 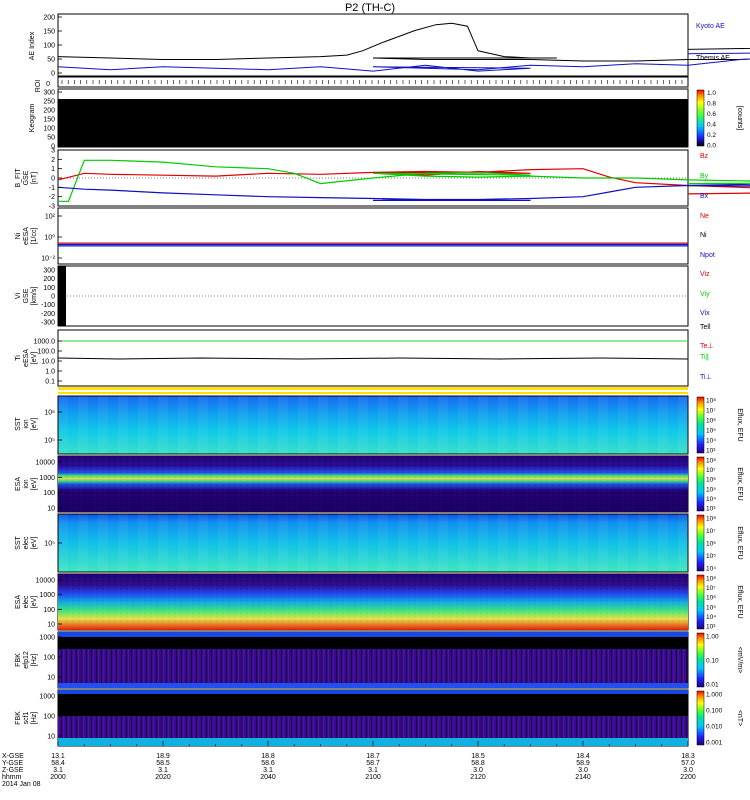 What do you see at coordinates (373, 763) in the screenshot?
I see `xaxis-col-3-row-1: 58.7` at bounding box center [373, 763].